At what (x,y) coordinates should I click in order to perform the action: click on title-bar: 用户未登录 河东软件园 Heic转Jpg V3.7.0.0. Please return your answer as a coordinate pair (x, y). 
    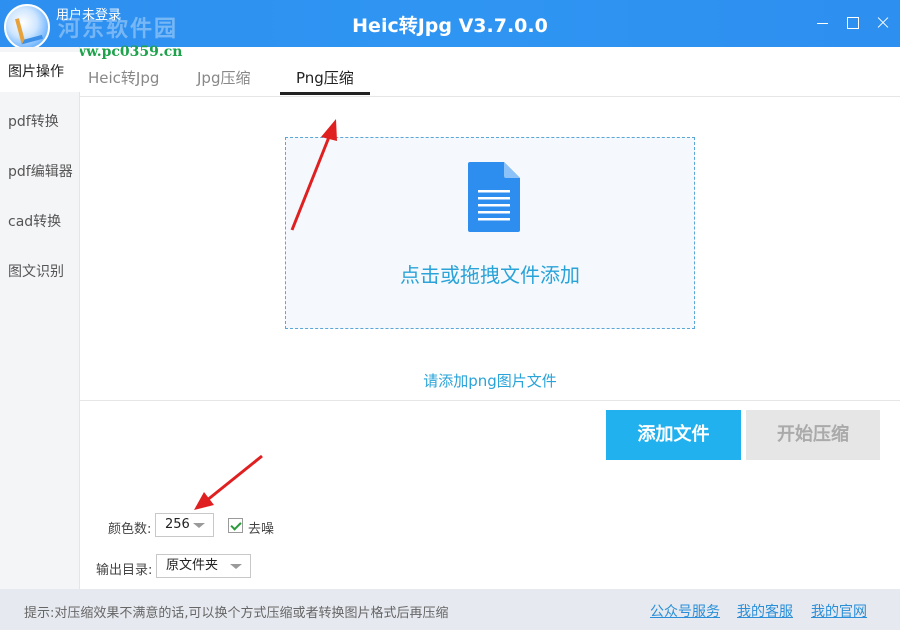
    Looking at the image, I should click on (450, 25).